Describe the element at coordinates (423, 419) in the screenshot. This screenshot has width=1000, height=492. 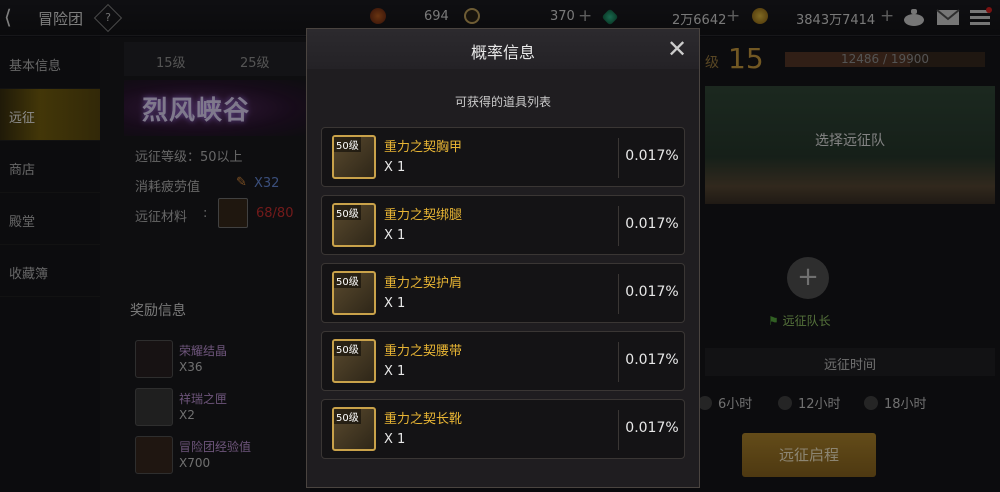
I see `item-name: 重力之契长靴` at that location.